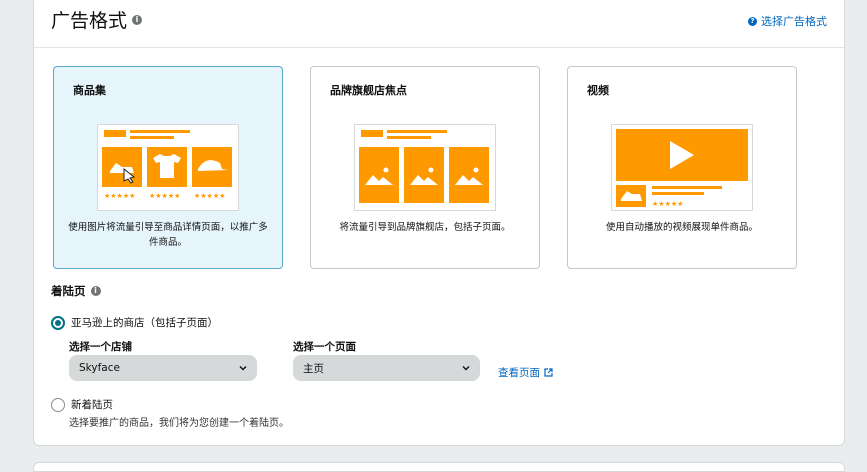  I want to click on format-card-video: 视频 ★★★★★ 使用自动播放的视频展现单件商品。, so click(682, 167).